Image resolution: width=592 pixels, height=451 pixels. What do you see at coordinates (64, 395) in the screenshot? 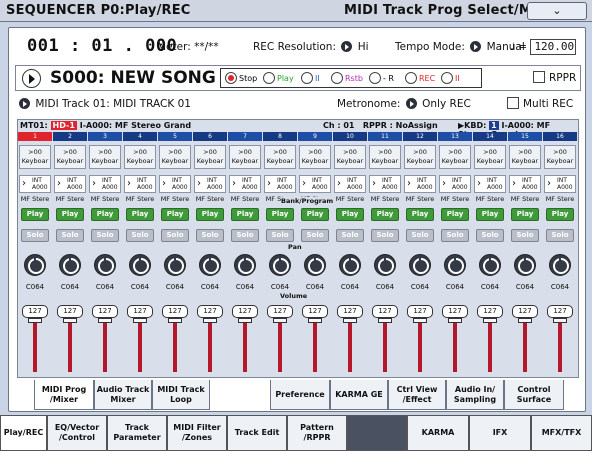
I see `tab-midi-prog-mixer: MIDI Prog /Mixer` at bounding box center [64, 395].